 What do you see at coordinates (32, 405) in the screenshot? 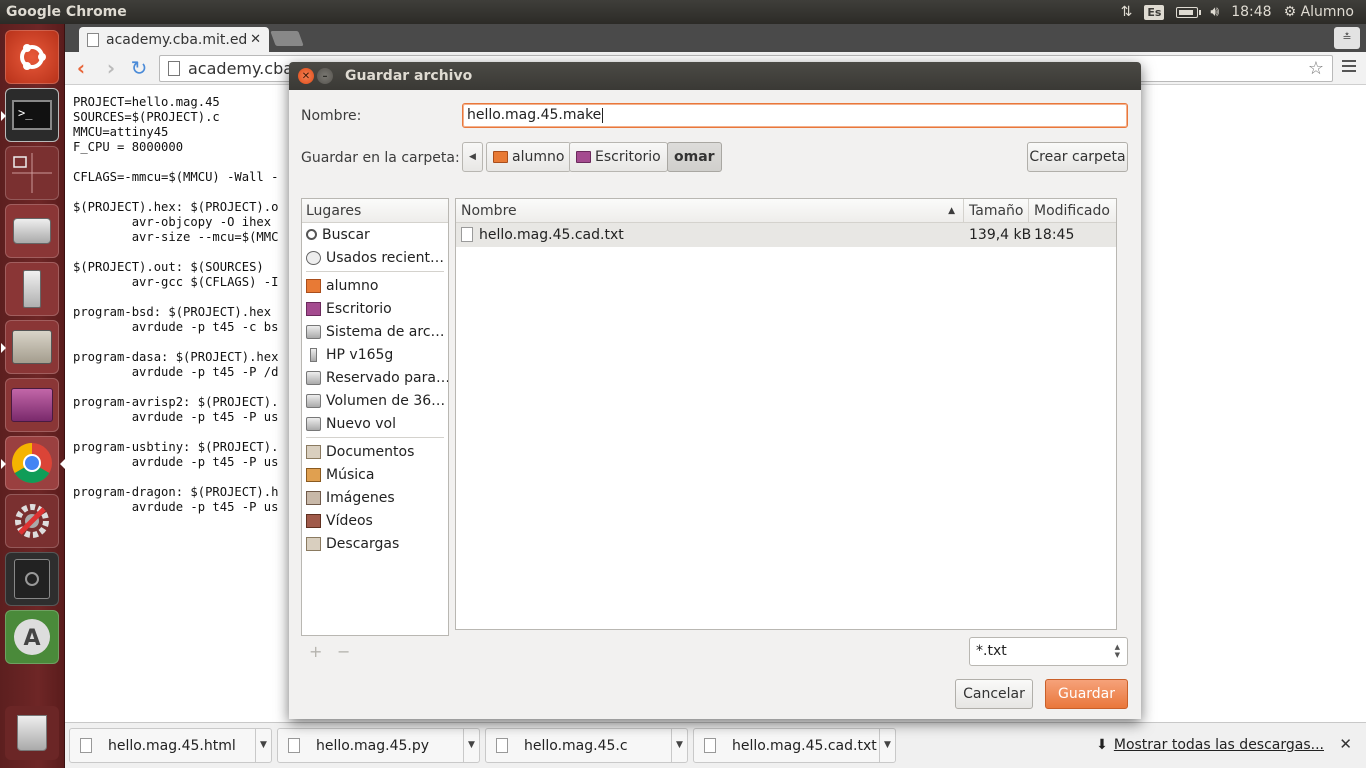
I see `desktop-icon` at bounding box center [32, 405].